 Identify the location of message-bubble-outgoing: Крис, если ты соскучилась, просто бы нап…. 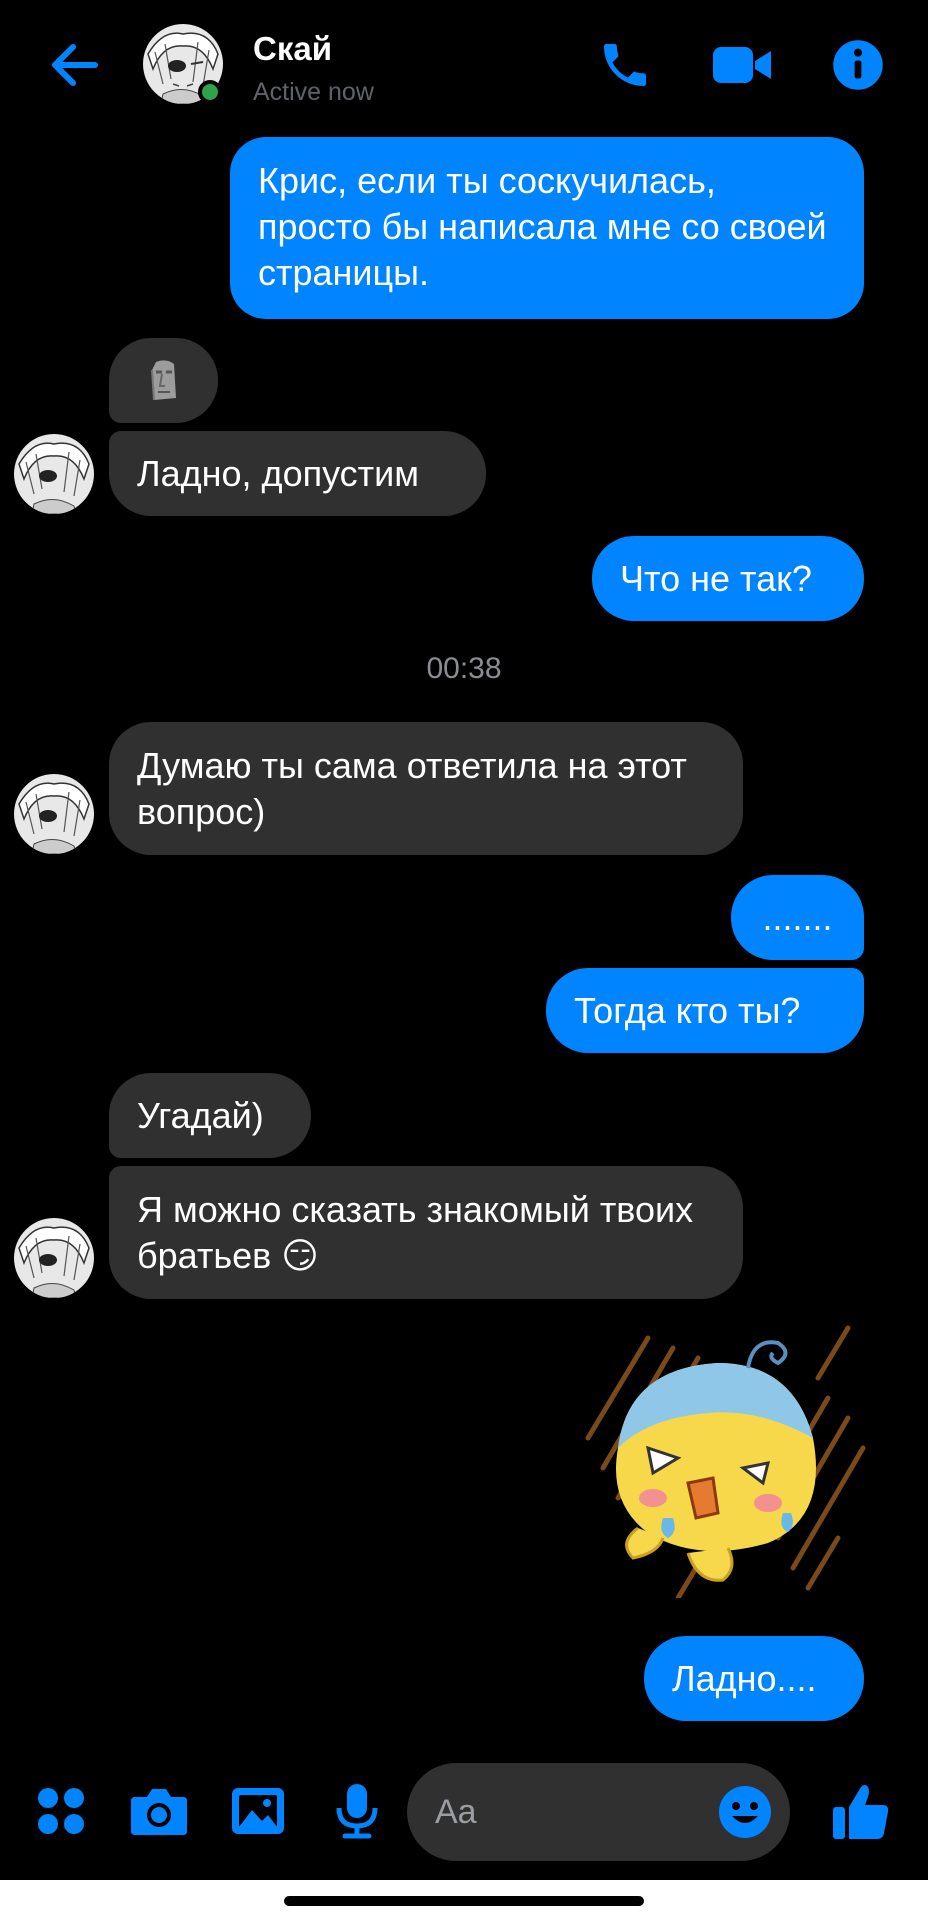
(547, 228).